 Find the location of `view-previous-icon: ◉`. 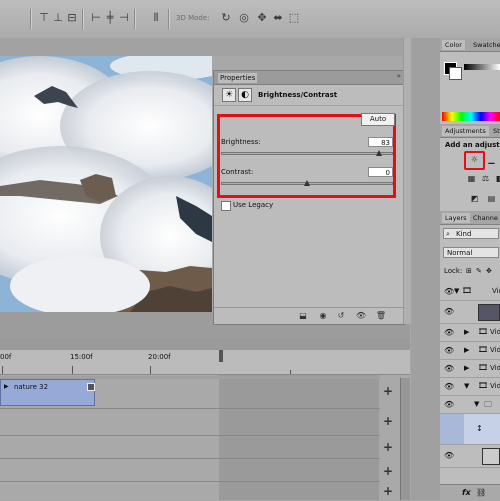

view-previous-icon: ◉ is located at coordinates (323, 316).